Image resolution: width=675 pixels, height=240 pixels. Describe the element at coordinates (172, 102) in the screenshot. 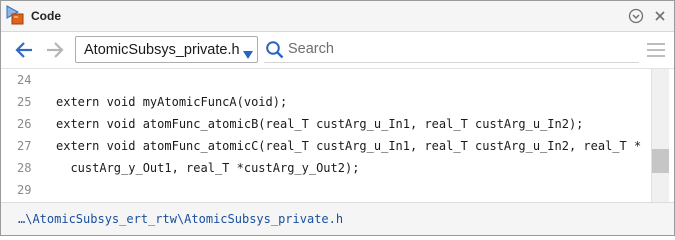

I see `line-code: extern void myAtomicFuncA(void);` at that location.